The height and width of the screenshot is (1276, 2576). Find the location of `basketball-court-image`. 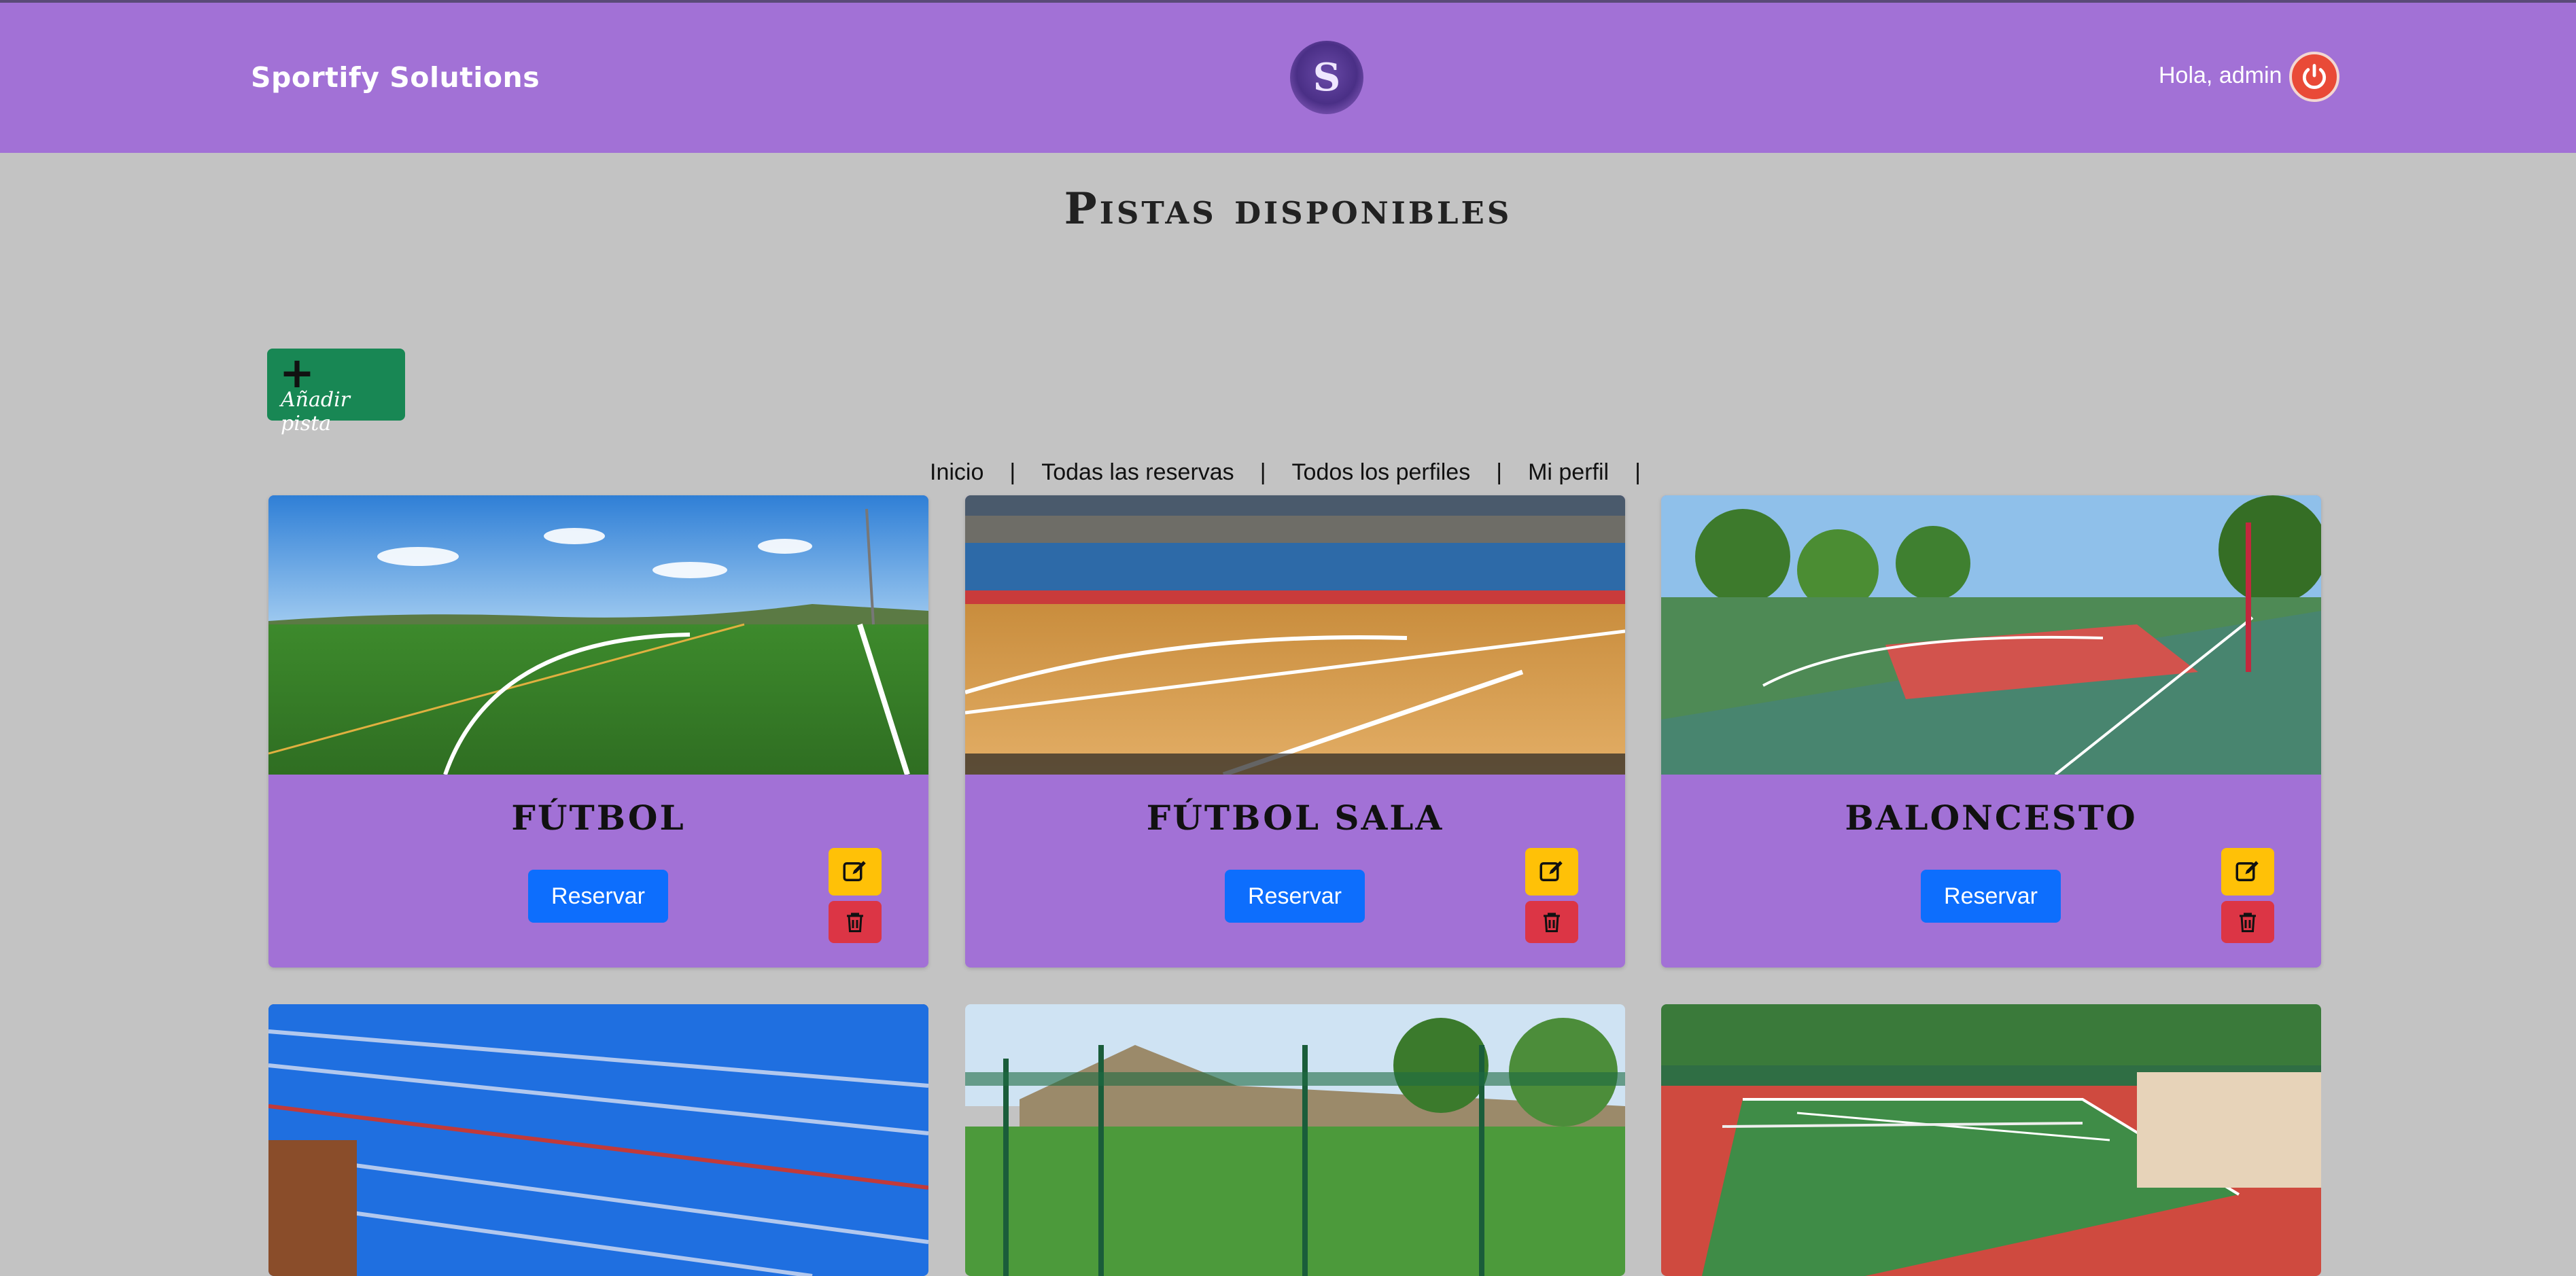

basketball-court-image is located at coordinates (1991, 635).